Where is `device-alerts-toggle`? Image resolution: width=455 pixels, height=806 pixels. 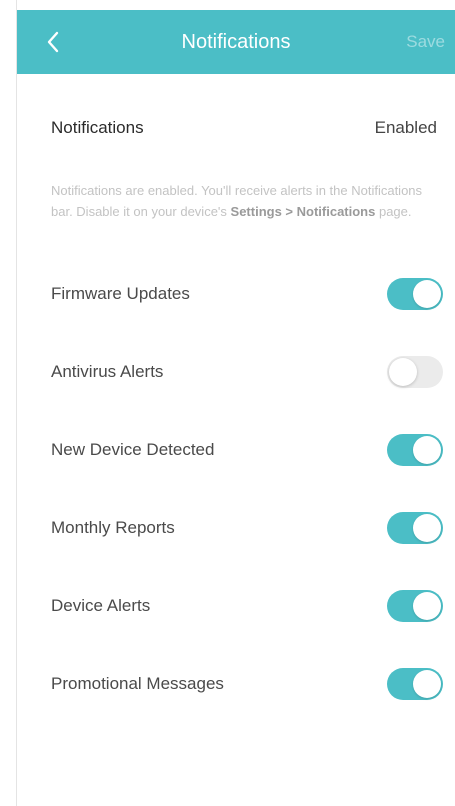
device-alerts-toggle is located at coordinates (415, 606).